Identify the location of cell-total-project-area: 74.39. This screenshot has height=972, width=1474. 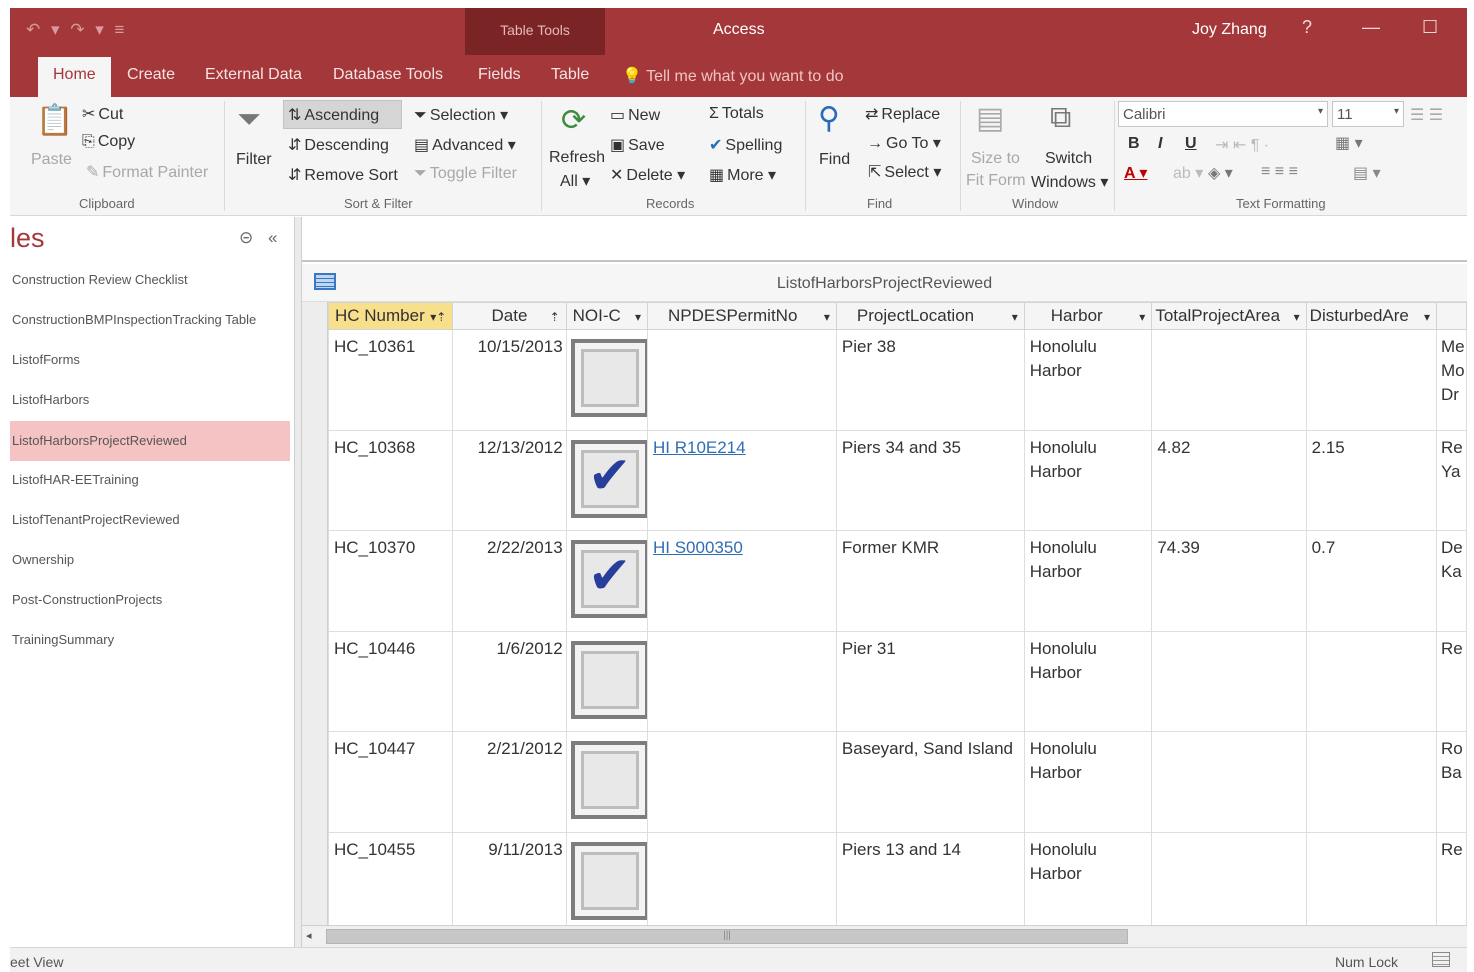
(1229, 581).